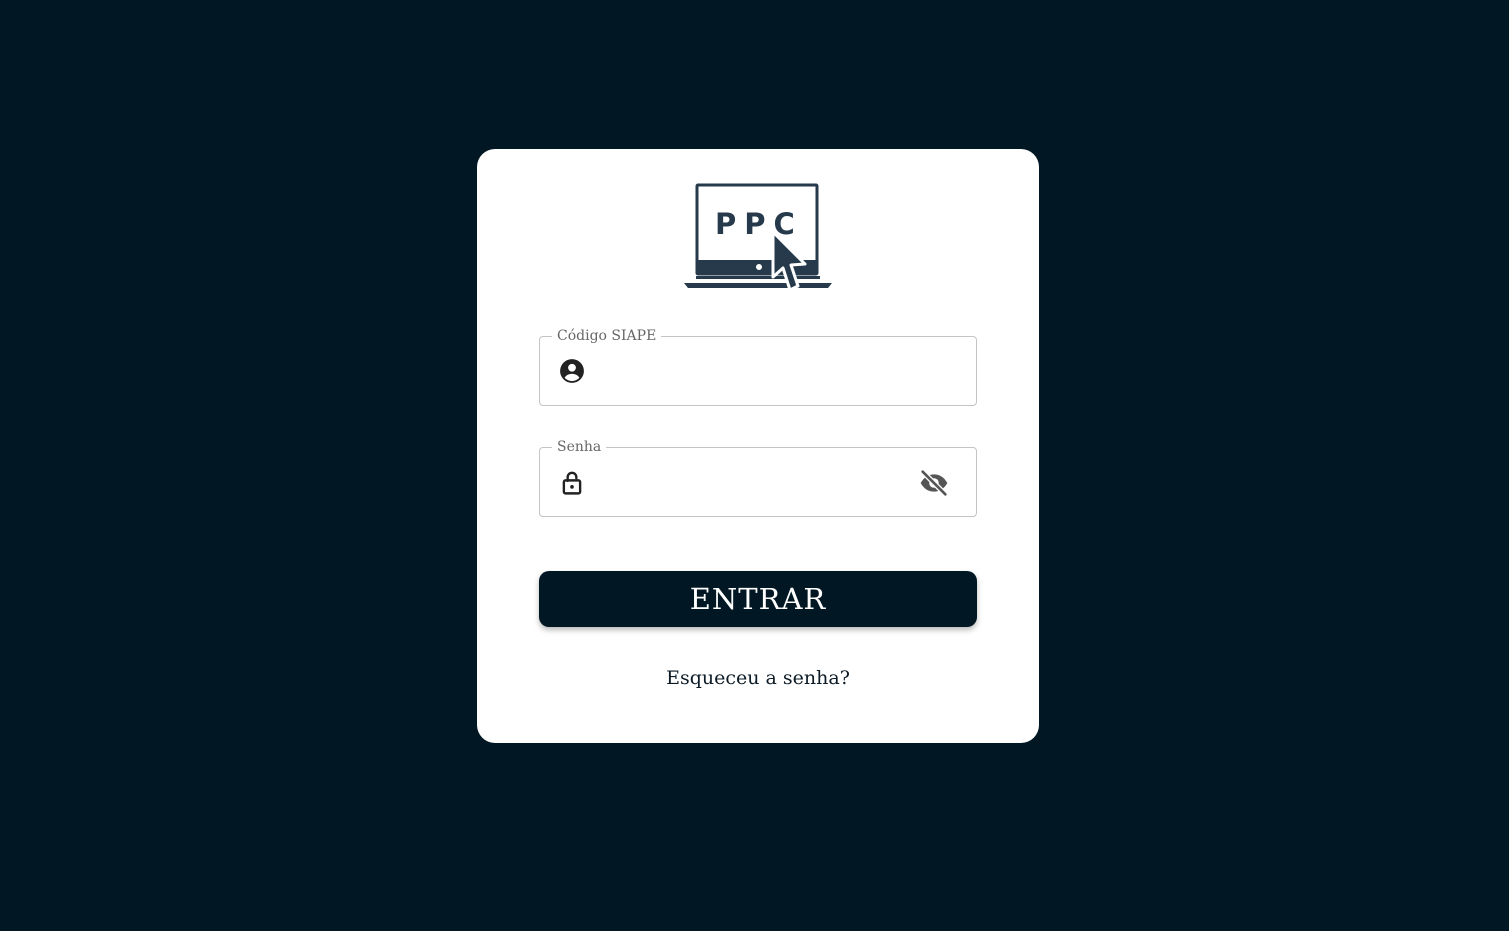 The width and height of the screenshot is (1509, 931). I want to click on password-input, so click(750, 482).